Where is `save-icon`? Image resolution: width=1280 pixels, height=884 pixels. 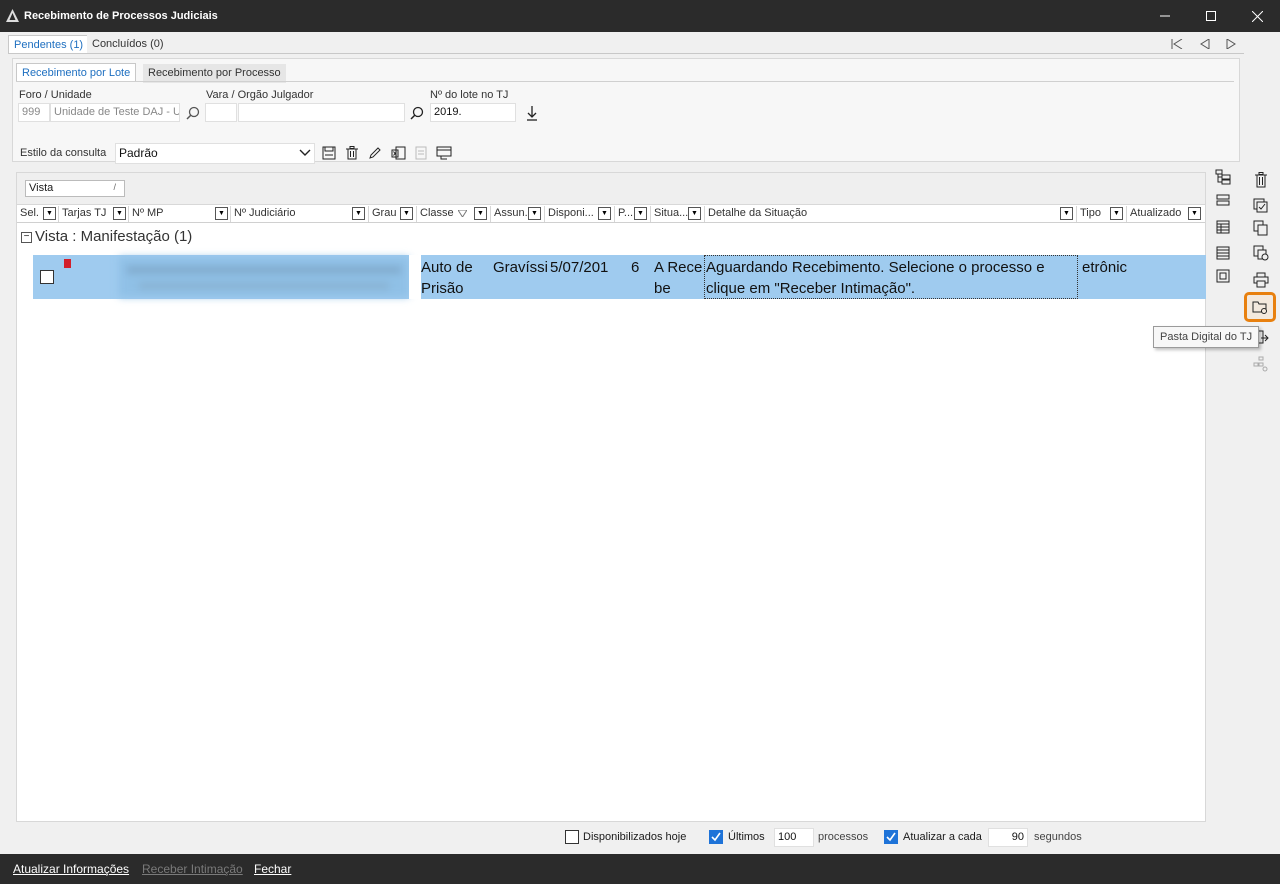 save-icon is located at coordinates (329, 153).